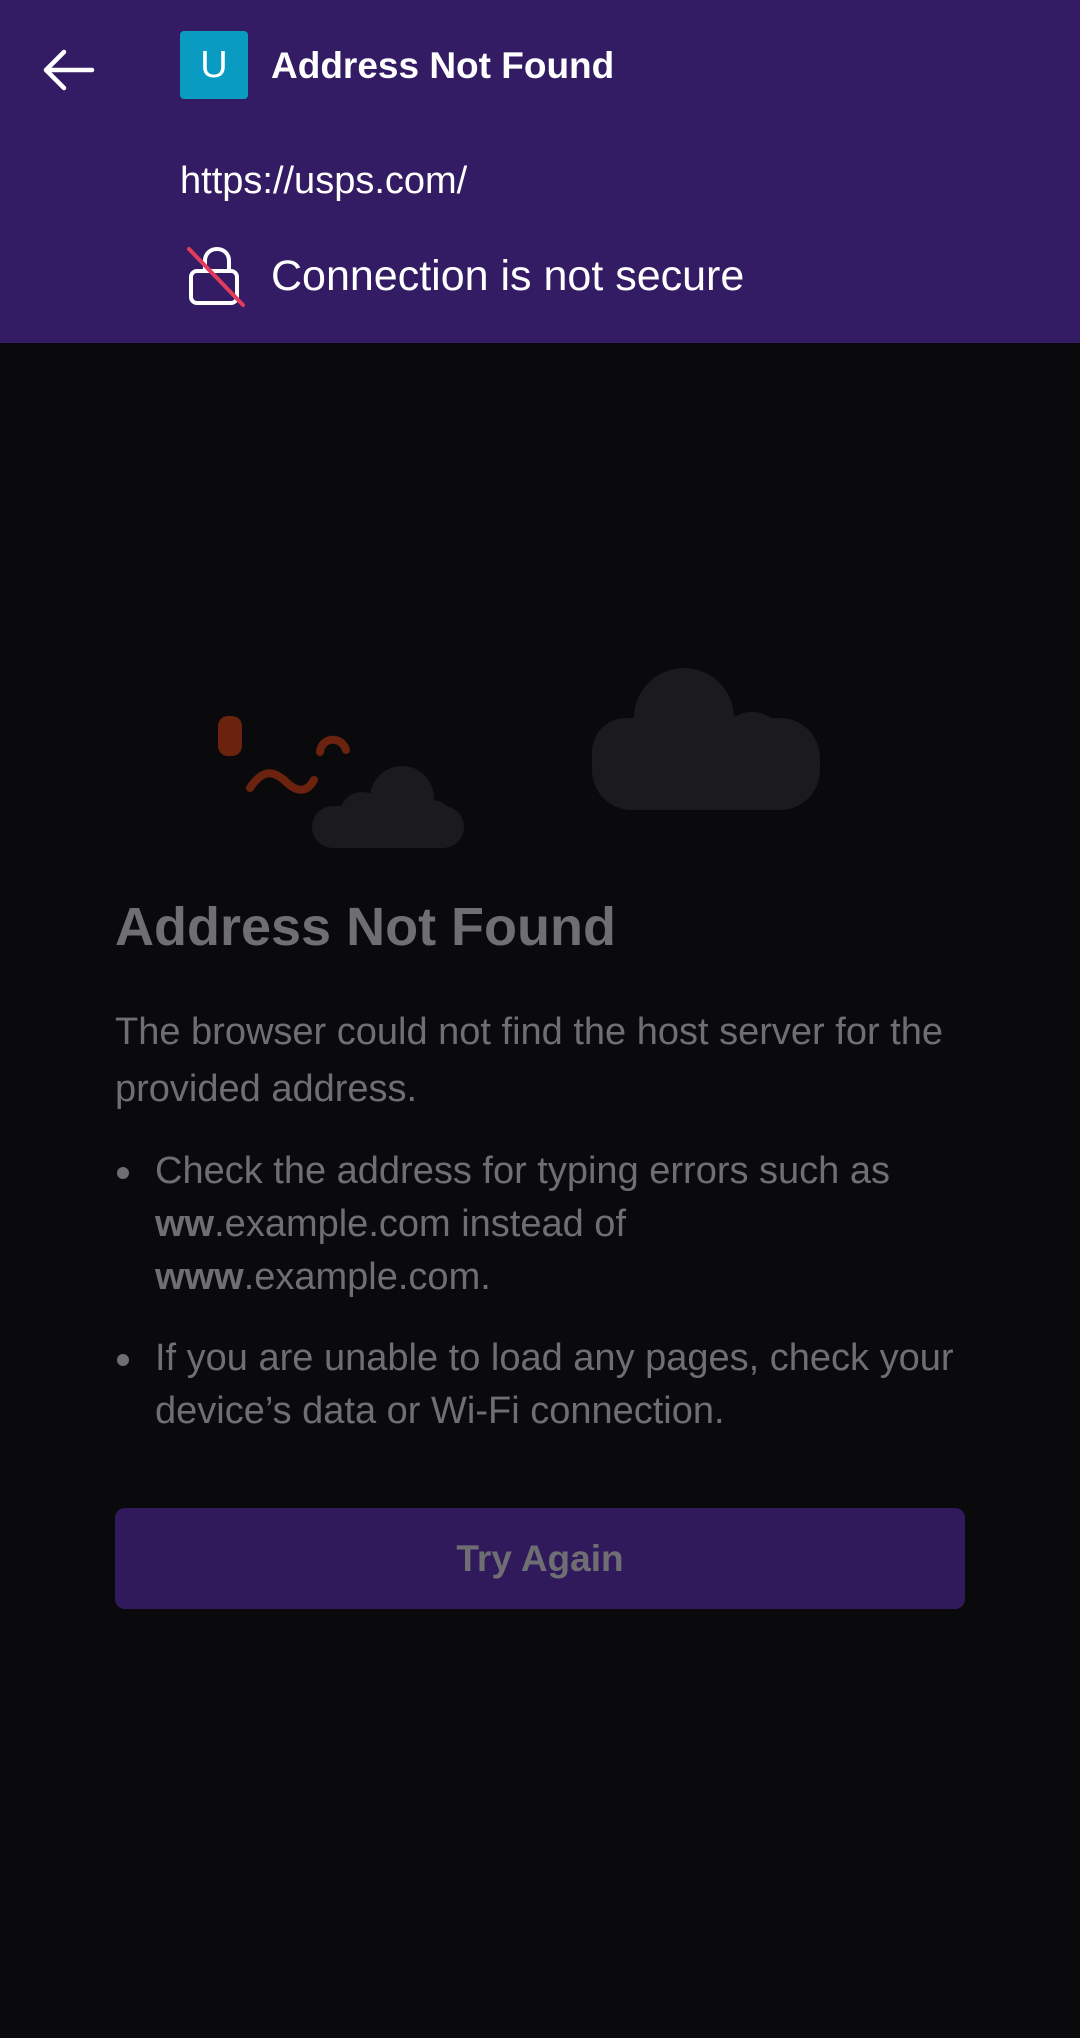  I want to click on large-cloud-illustration, so click(706, 739).